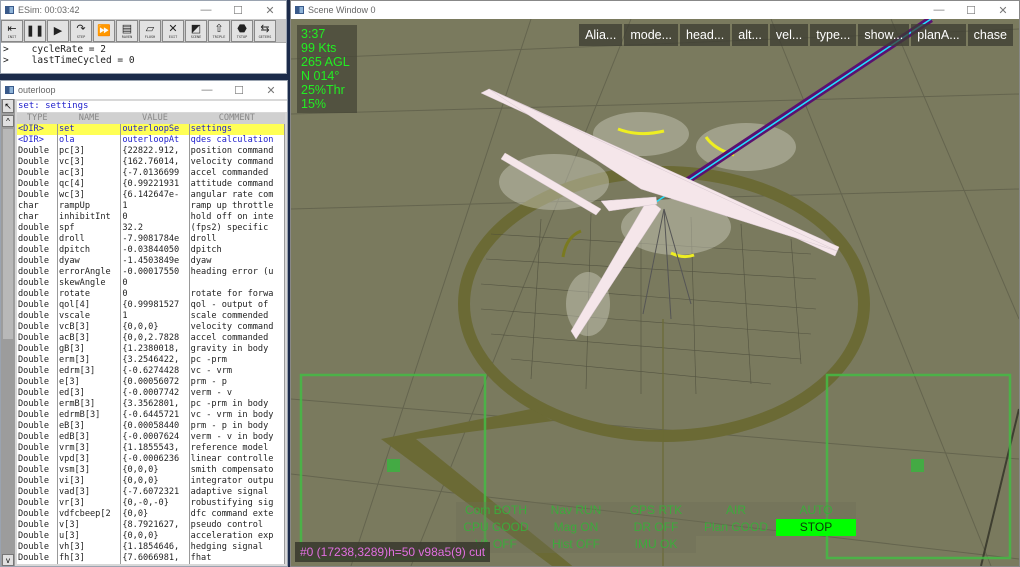 Image resolution: width=1020 pixels, height=567 pixels. What do you see at coordinates (155, 547) in the screenshot?
I see `cell-value: {1.1854646,` at bounding box center [155, 547].